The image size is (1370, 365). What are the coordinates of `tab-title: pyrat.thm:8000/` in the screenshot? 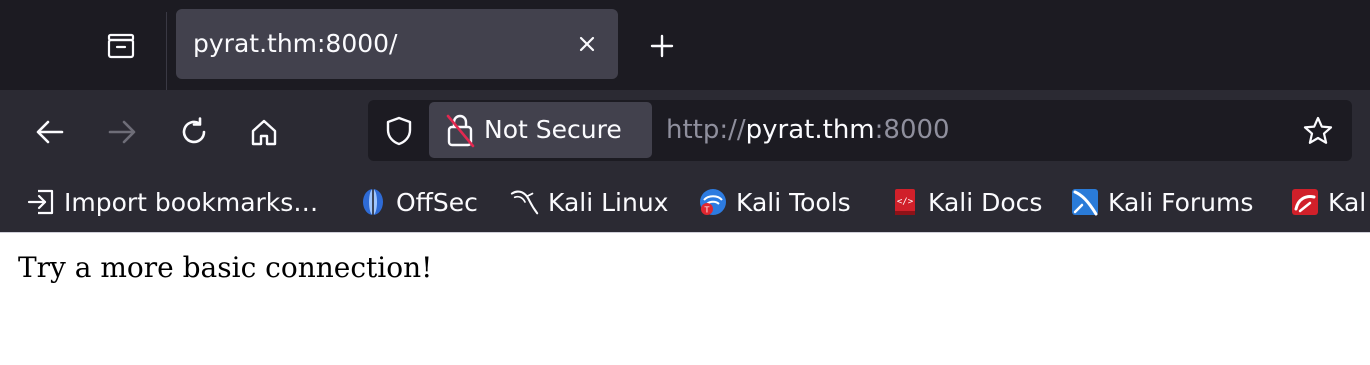 It's located at (295, 43).